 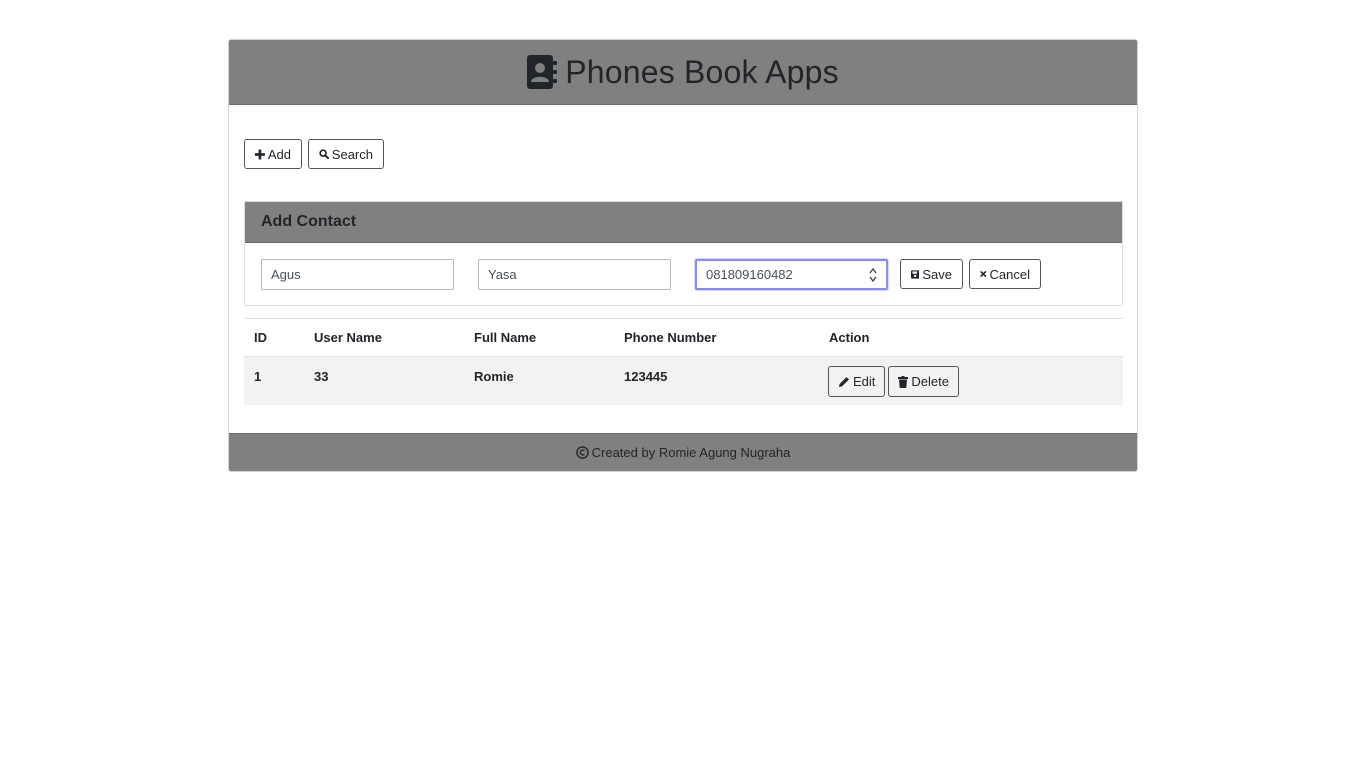 What do you see at coordinates (683, 380) in the screenshot?
I see `table-row: 1 33 Romie 123445 Edit Delete` at bounding box center [683, 380].